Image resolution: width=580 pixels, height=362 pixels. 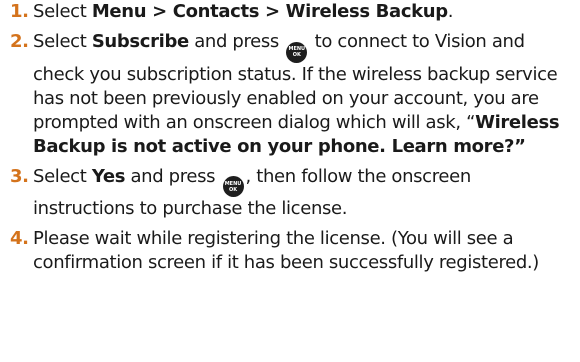 I want to click on subscribe-option: Subscribe, so click(x=140, y=41).